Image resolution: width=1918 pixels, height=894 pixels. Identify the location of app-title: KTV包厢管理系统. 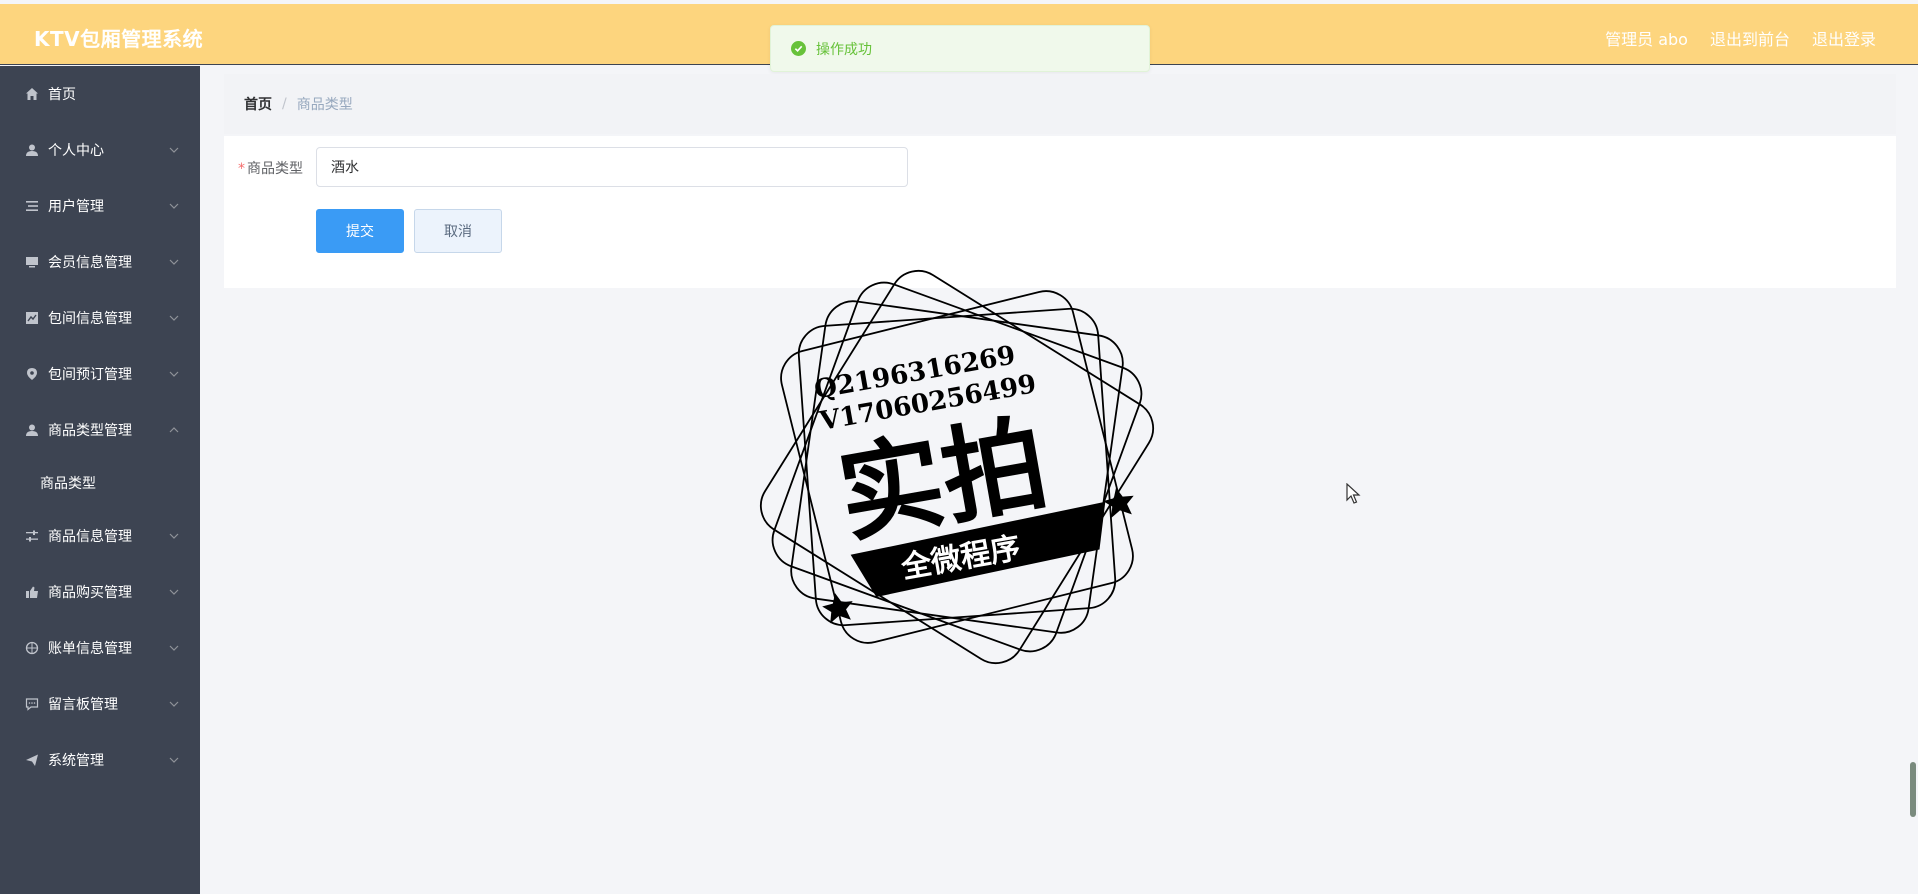
(119, 39).